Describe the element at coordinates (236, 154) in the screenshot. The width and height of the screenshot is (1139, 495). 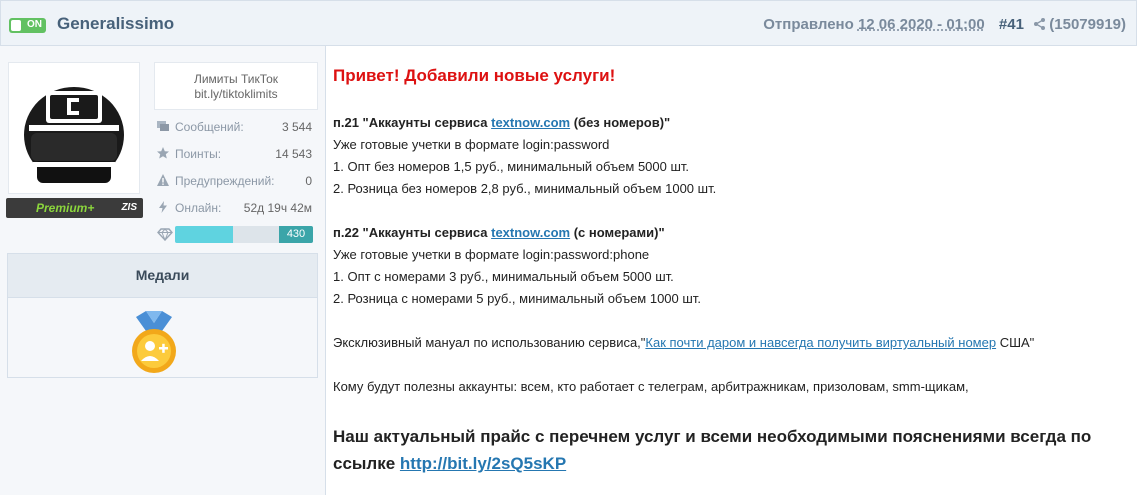
I see `stat-points: Поинты: 14 543` at that location.